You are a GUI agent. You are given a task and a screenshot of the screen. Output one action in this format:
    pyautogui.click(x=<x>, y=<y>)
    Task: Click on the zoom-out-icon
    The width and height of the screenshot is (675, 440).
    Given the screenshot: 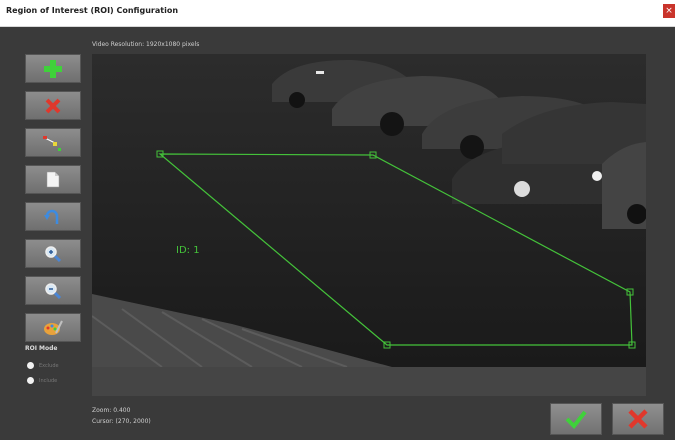 What is the action you would take?
    pyautogui.click(x=53, y=290)
    